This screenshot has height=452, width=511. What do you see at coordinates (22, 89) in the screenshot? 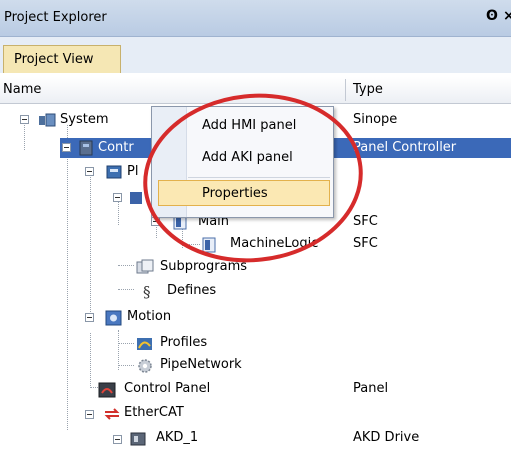
I see `column-name-header: Name` at bounding box center [22, 89].